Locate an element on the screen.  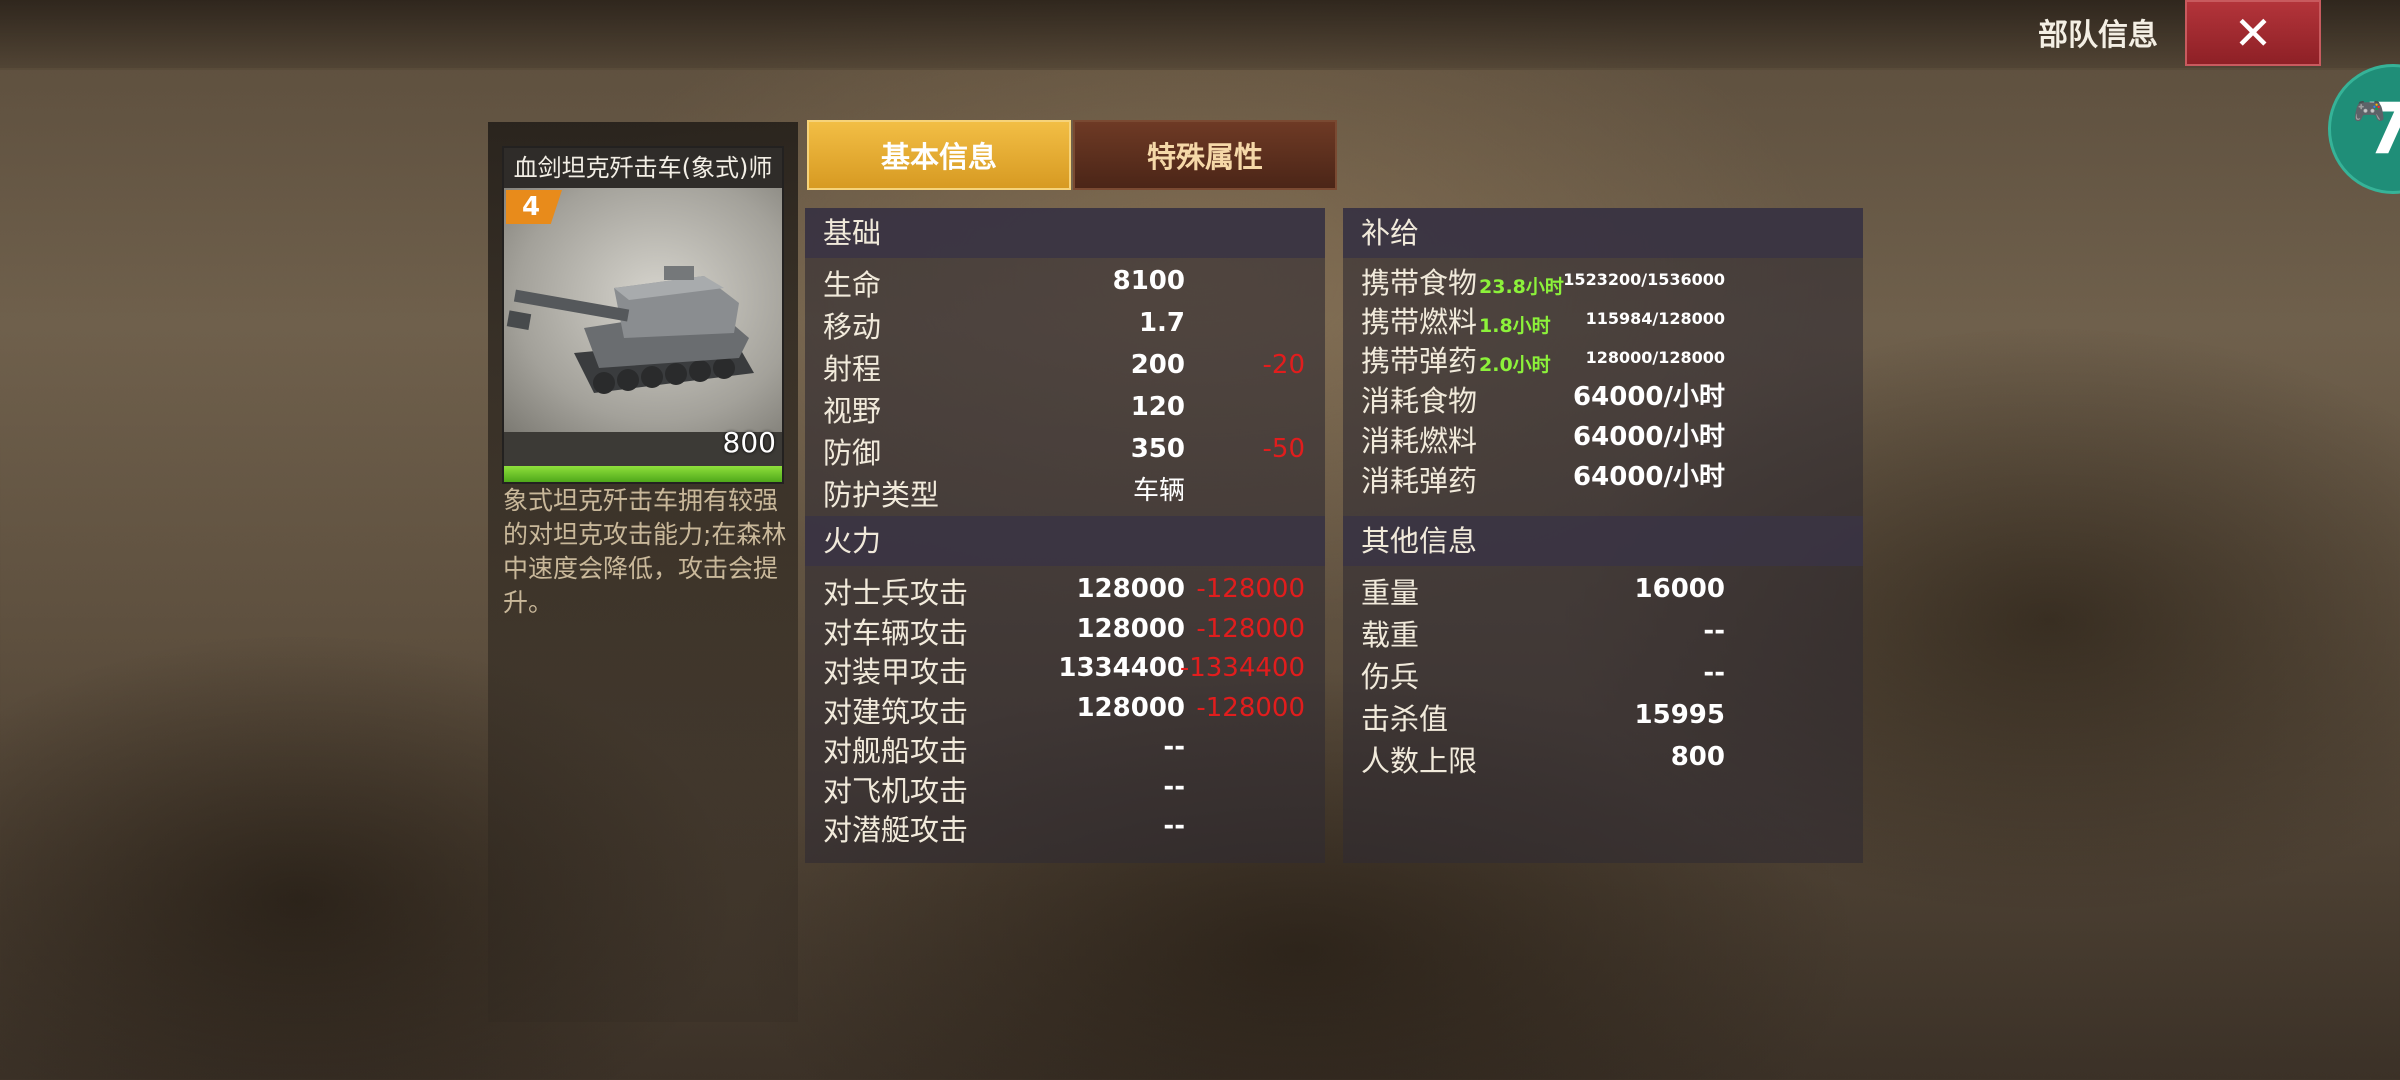
other-info-header: 其他信息 is located at coordinates (1603, 541).